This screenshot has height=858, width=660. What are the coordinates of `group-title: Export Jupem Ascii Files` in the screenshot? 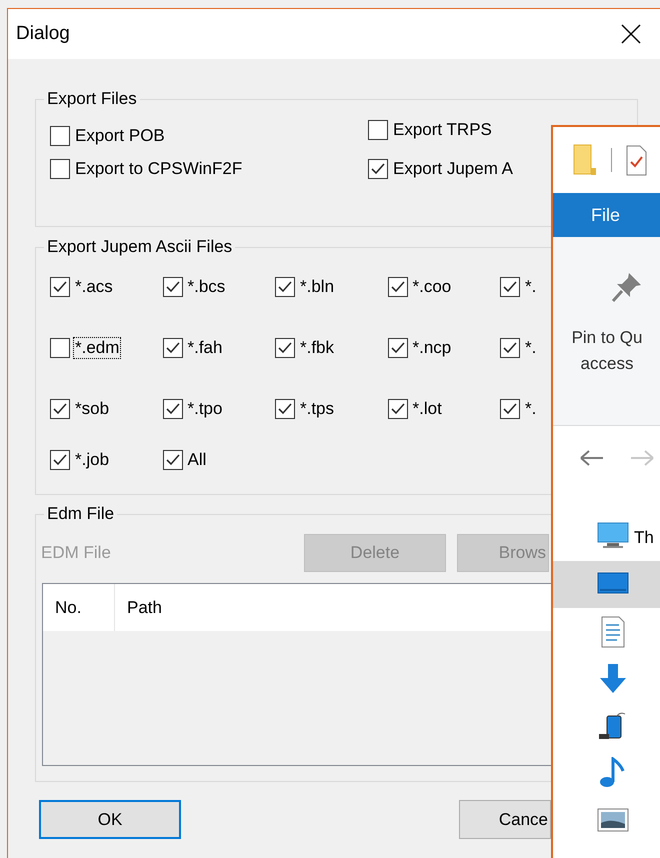 It's located at (140, 247).